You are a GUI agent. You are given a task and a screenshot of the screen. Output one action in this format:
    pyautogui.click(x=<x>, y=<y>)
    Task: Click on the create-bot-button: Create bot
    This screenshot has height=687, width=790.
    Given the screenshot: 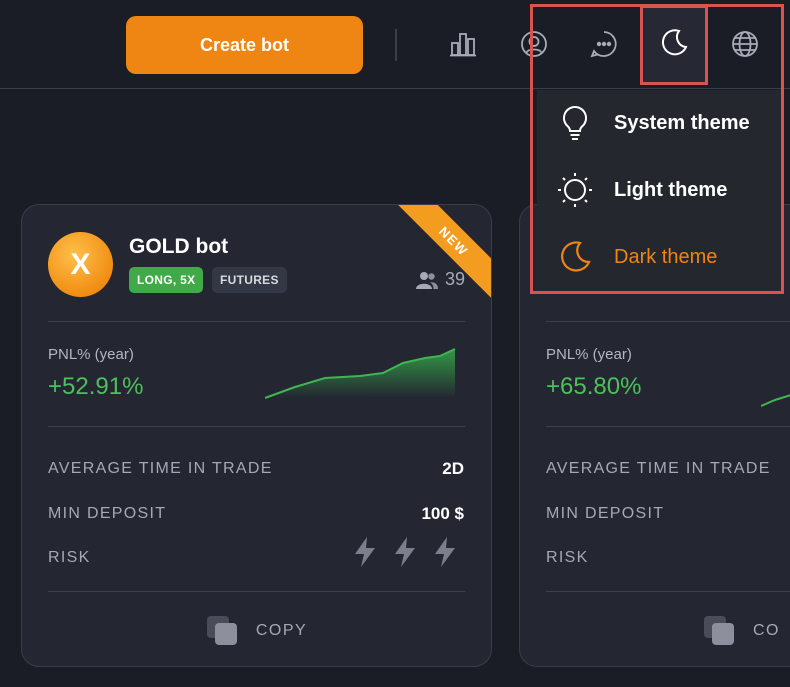 What is the action you would take?
    pyautogui.click(x=244, y=45)
    